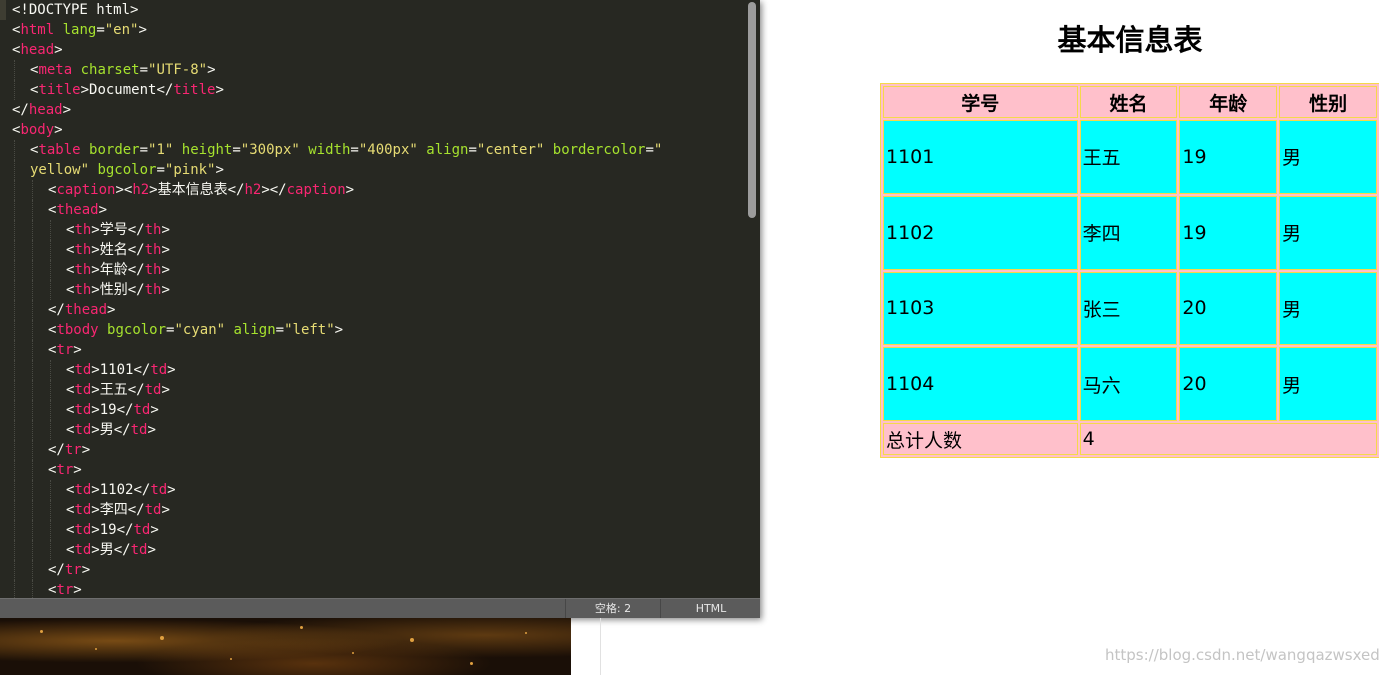 The image size is (1379, 675). Describe the element at coordinates (20, 110) in the screenshot. I see `code-token: </` at that location.